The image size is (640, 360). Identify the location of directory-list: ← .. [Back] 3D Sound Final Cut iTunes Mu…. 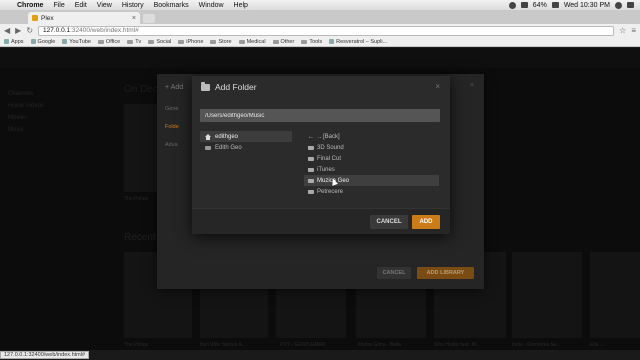
(371, 165).